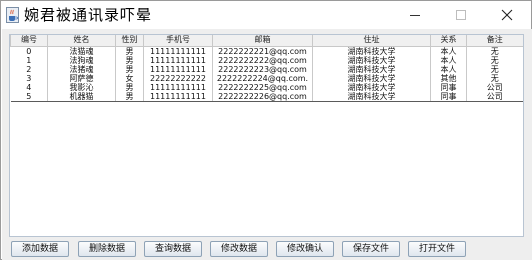  What do you see at coordinates (40, 249) in the screenshot?
I see `add-data-button: 添加数据` at bounding box center [40, 249].